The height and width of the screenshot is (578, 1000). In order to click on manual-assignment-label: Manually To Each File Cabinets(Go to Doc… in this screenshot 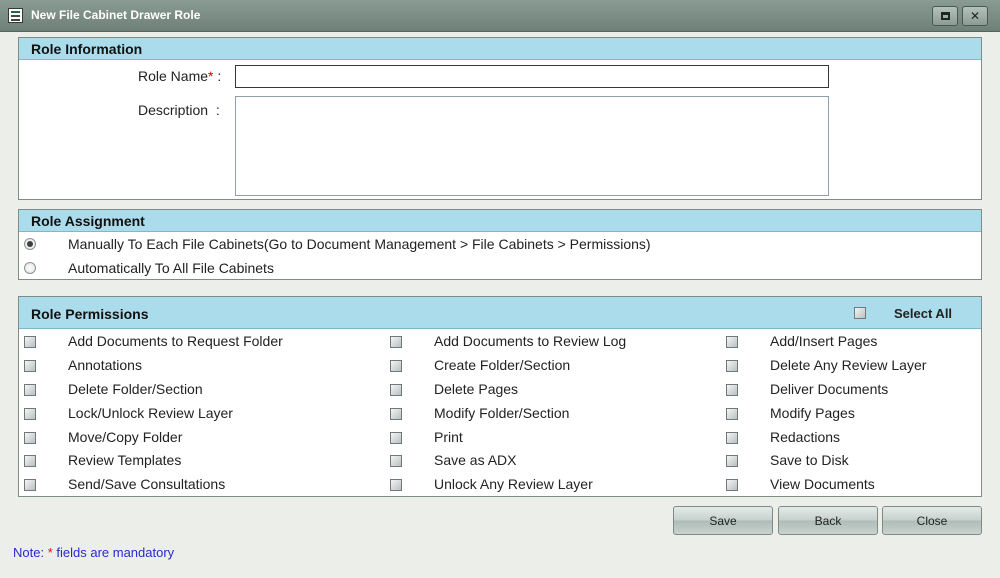, I will do `click(359, 244)`.